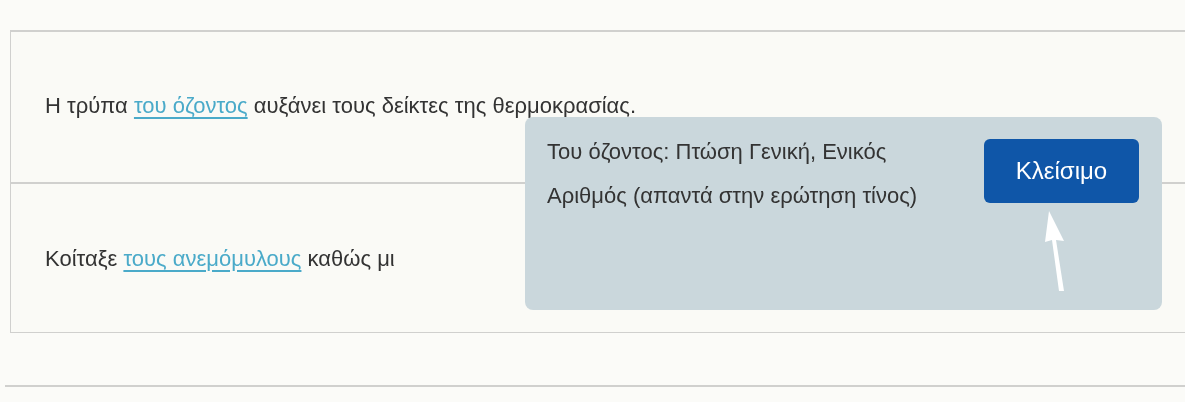 The image size is (1185, 402). I want to click on close-button: Κλείσιμο, so click(1061, 171).